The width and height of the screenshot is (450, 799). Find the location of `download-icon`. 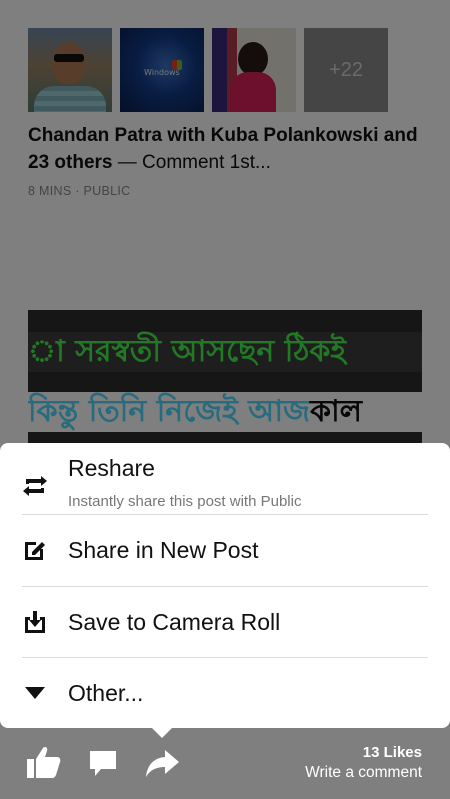

download-icon is located at coordinates (35, 622).